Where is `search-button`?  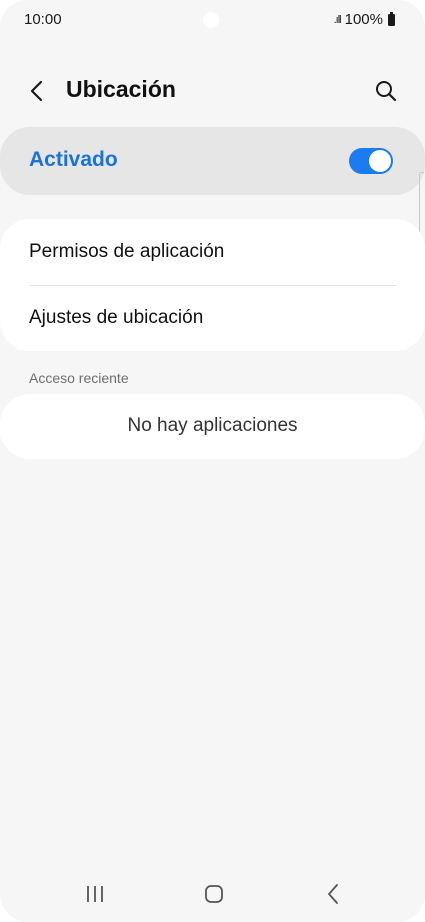
search-button is located at coordinates (386, 91).